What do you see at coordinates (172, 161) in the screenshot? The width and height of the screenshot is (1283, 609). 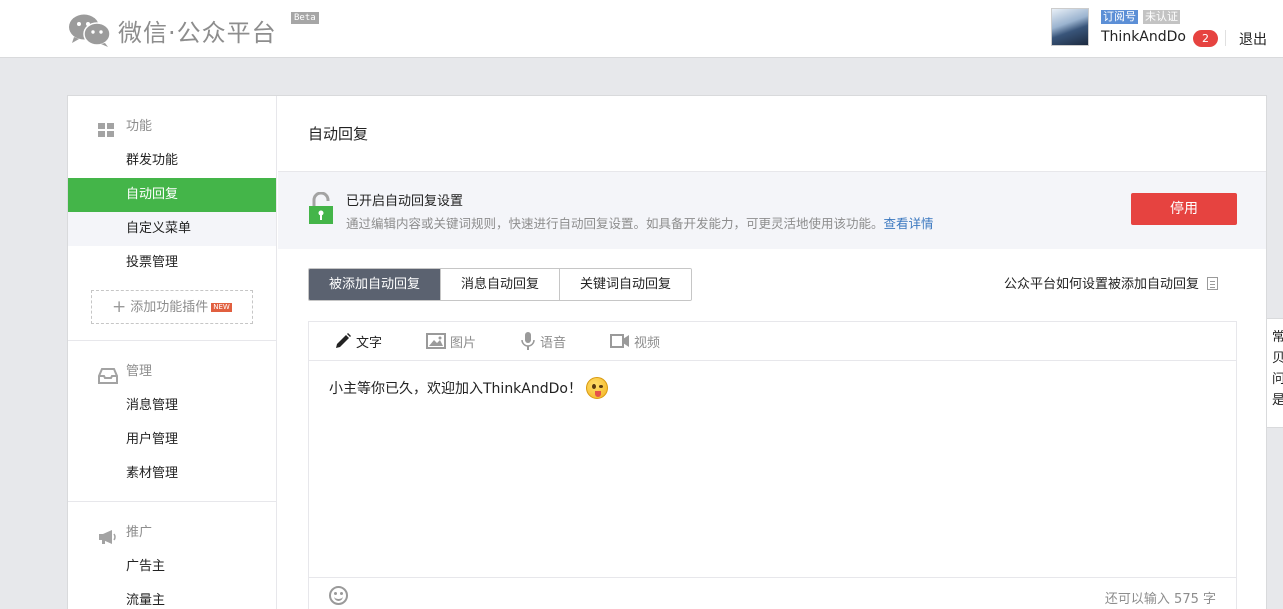 I see `sidebar-item-mass-send: 群发功能` at bounding box center [172, 161].